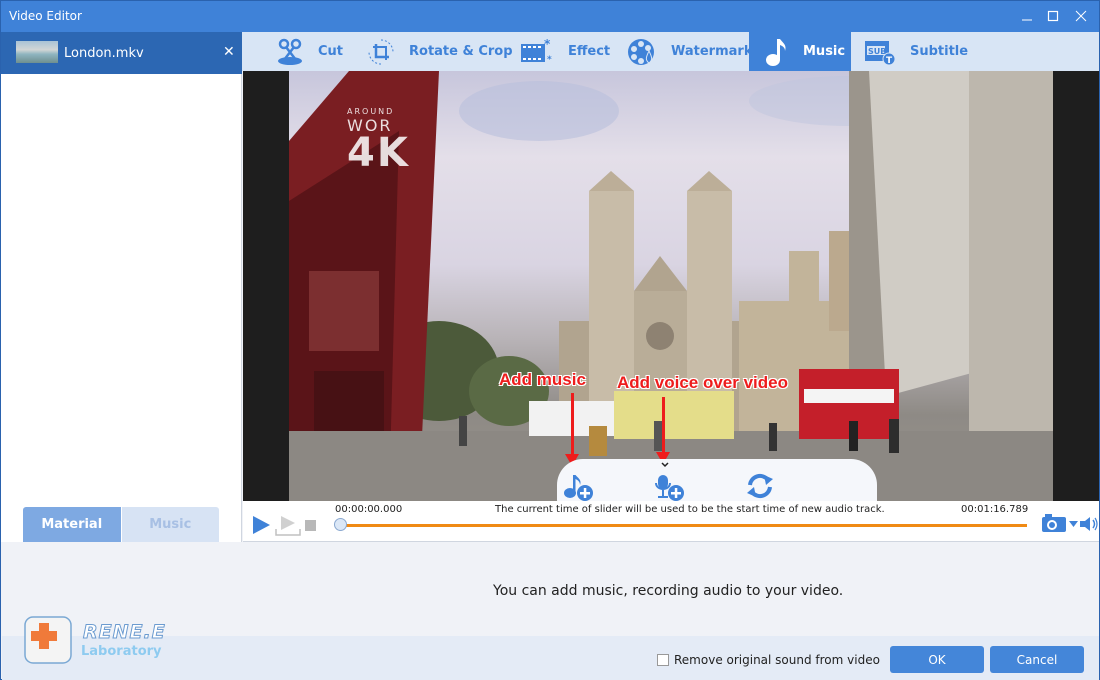  I want to click on maximize-button, so click(1053, 16).